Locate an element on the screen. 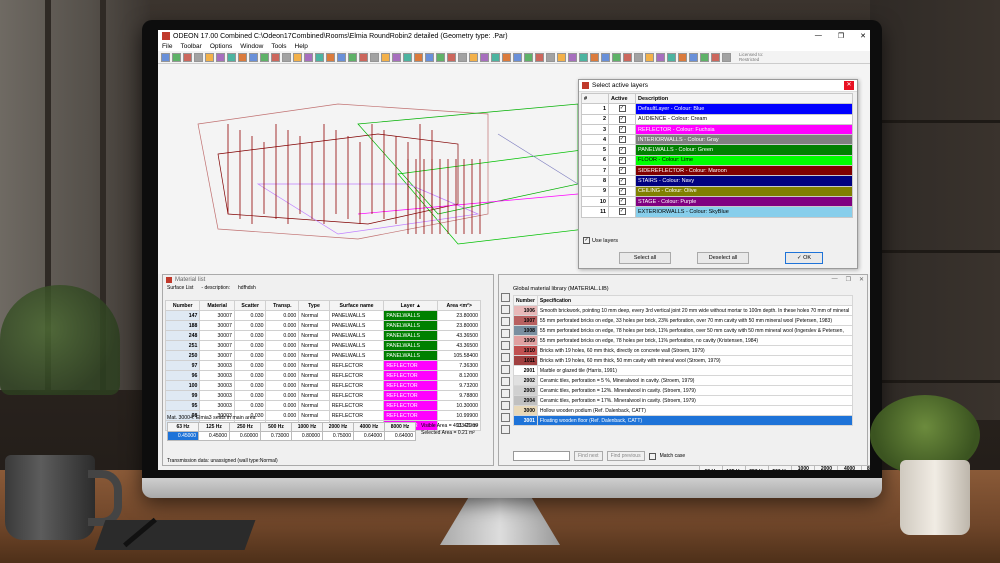 This screenshot has width=1000, height=563. material-row: 2001 Marble or glazed tile (Harris, 1991) is located at coordinates (683, 370).